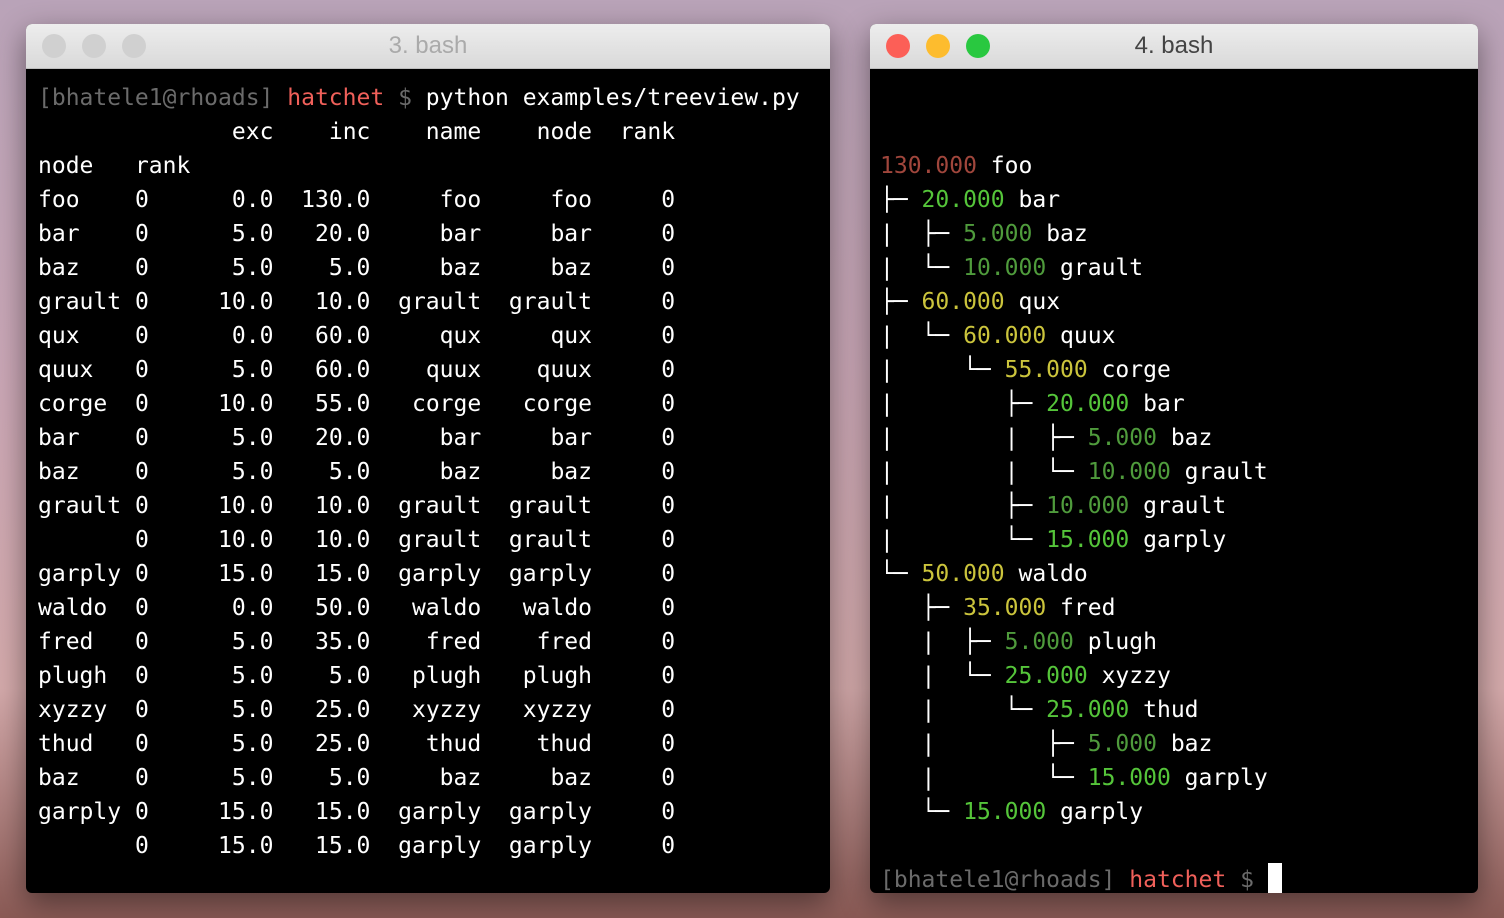 The height and width of the screenshot is (918, 1504). What do you see at coordinates (419, 200) in the screenshot?
I see `table-row: foo 0 0.0 130.0 foo foo 0` at bounding box center [419, 200].